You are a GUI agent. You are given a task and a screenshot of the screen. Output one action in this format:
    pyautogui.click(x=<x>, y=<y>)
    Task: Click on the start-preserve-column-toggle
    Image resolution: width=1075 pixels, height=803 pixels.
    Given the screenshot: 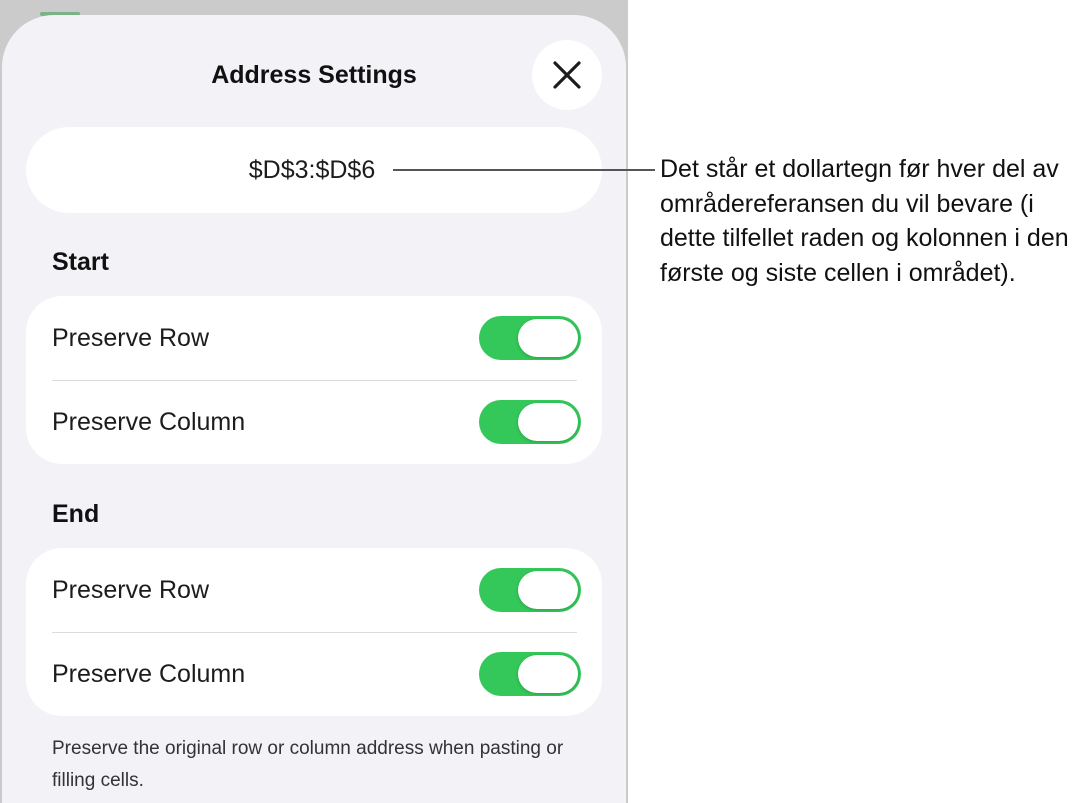 What is the action you would take?
    pyautogui.click(x=530, y=422)
    